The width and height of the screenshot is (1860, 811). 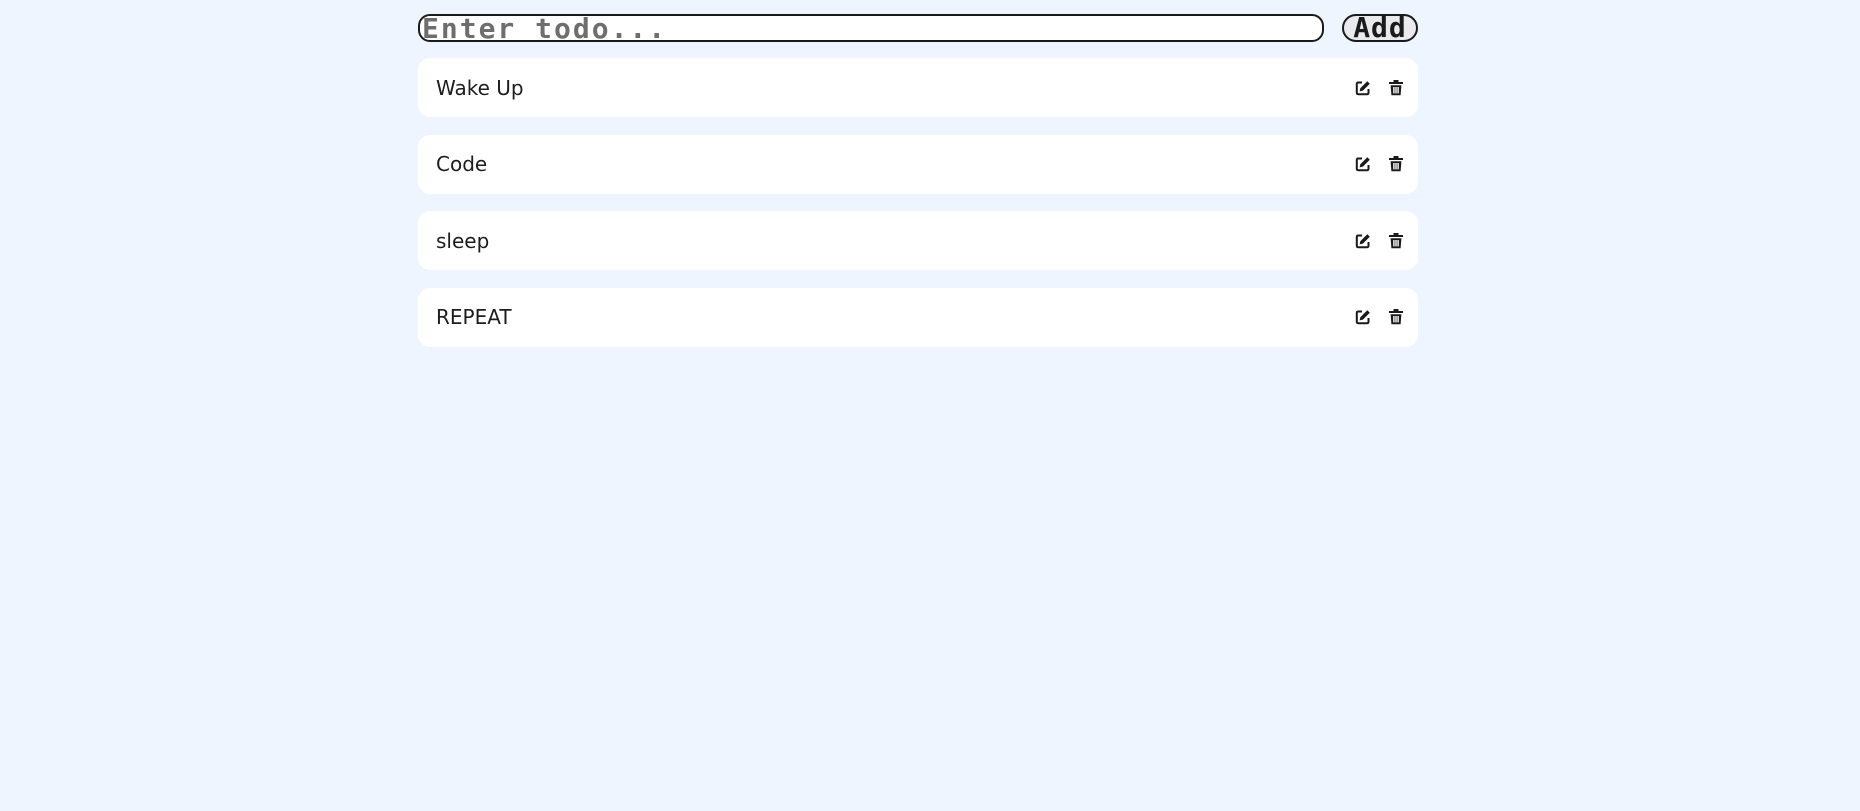 What do you see at coordinates (1380, 28) in the screenshot?
I see `add-button: Add` at bounding box center [1380, 28].